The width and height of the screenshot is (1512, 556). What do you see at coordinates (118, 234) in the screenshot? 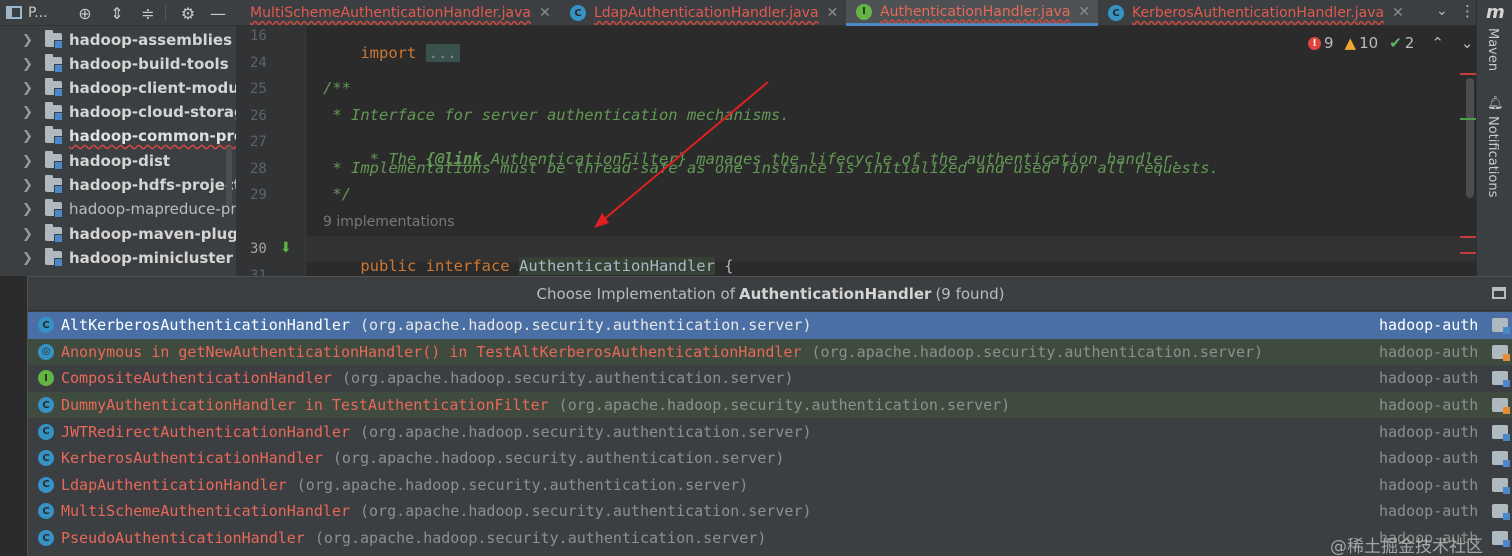
I see `tree-item: ❯ hadoop-maven-plugins` at bounding box center [118, 234].